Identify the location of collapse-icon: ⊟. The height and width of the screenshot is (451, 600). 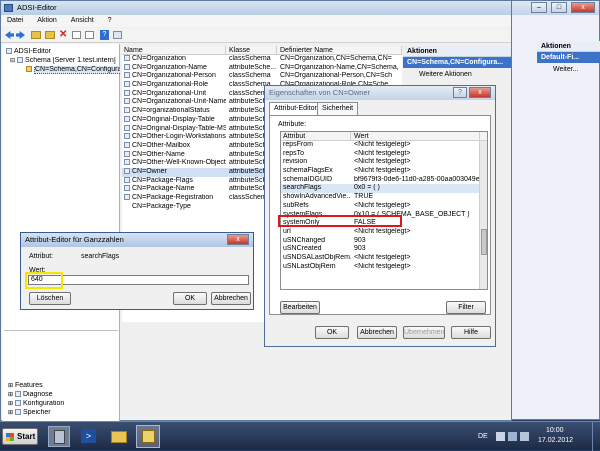
(12, 61).